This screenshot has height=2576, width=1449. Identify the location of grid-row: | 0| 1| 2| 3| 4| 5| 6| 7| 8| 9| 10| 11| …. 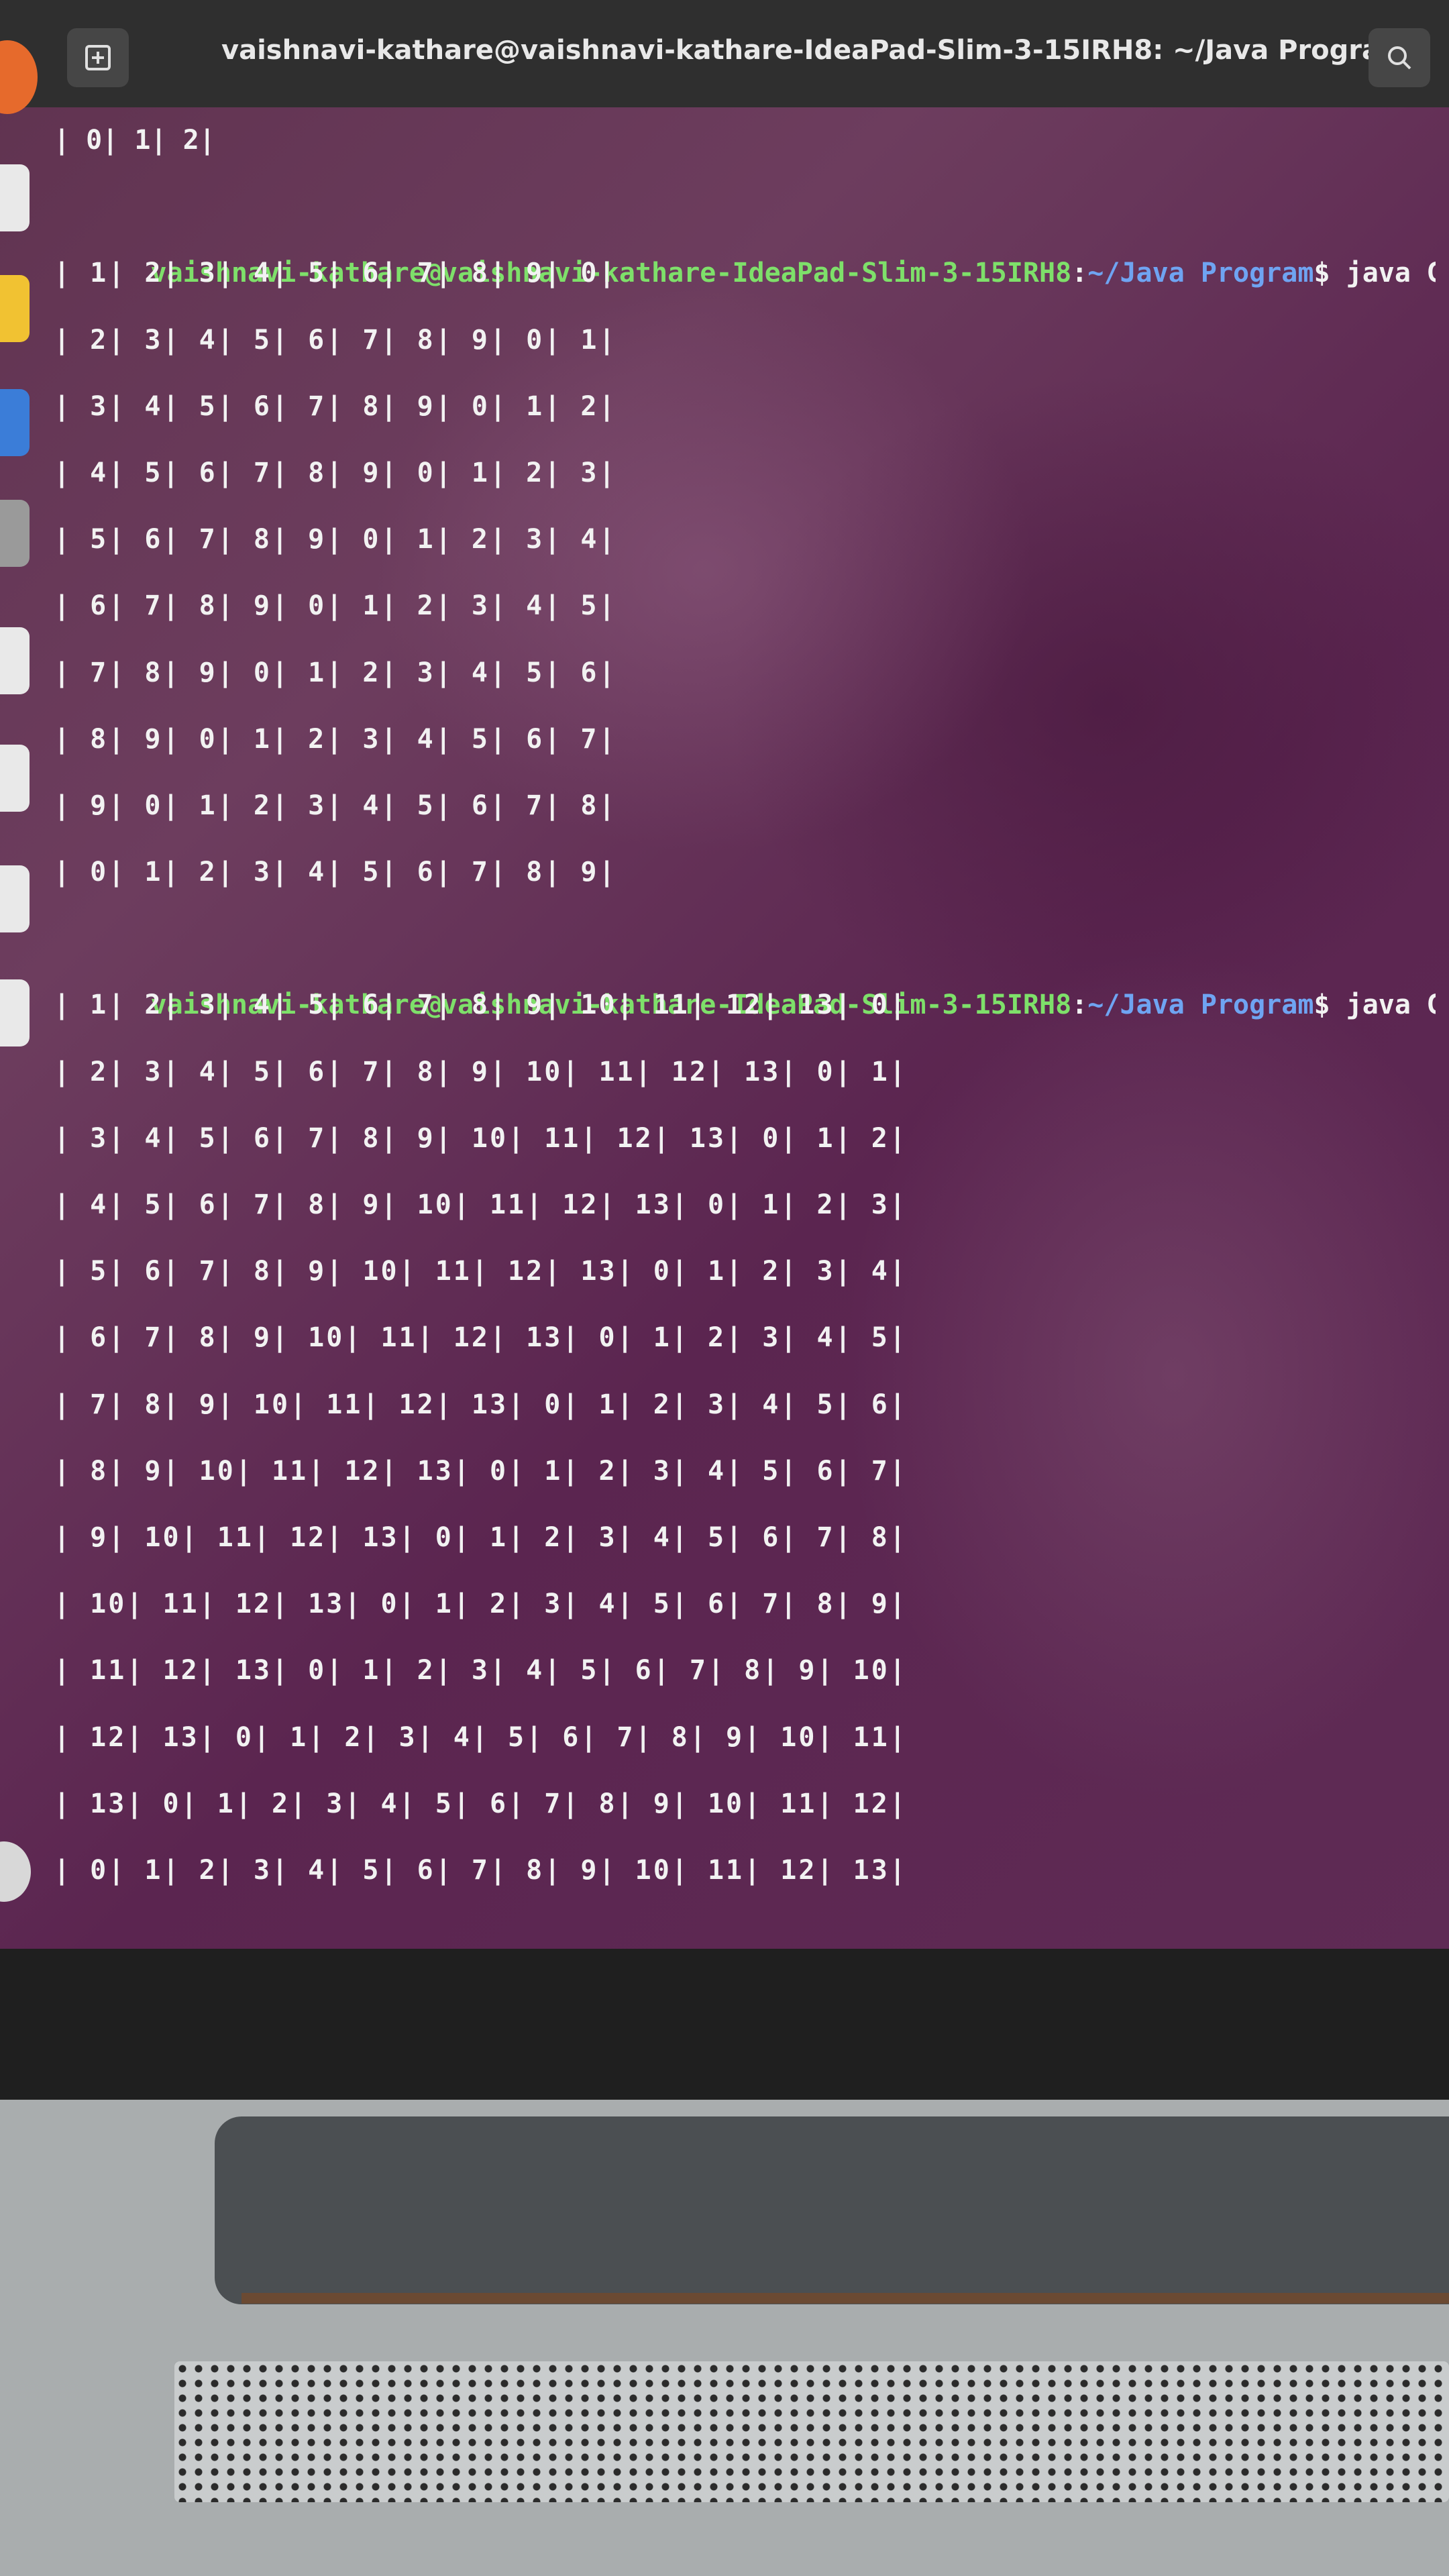
(481, 1870).